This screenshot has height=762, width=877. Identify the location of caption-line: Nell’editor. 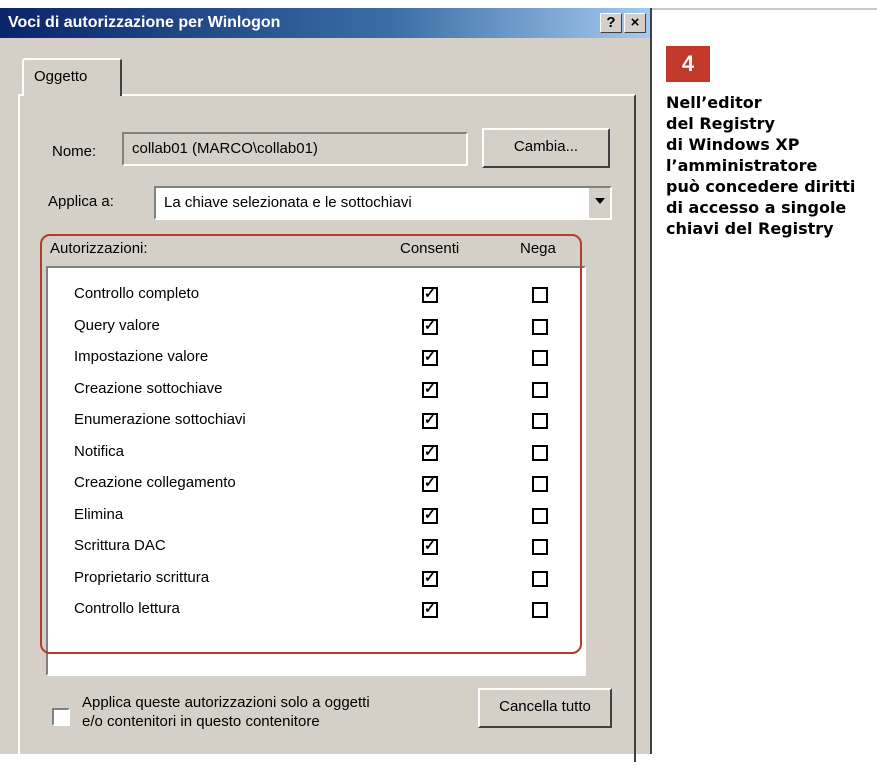
(714, 102).